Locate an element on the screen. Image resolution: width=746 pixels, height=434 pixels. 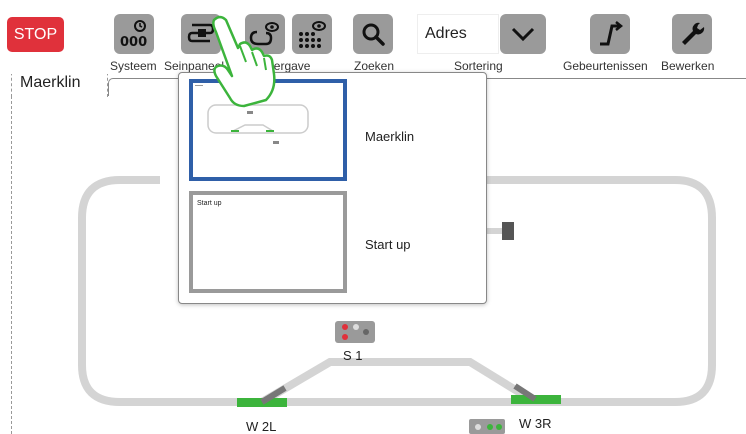
grid-view-icon is located at coordinates (312, 34).